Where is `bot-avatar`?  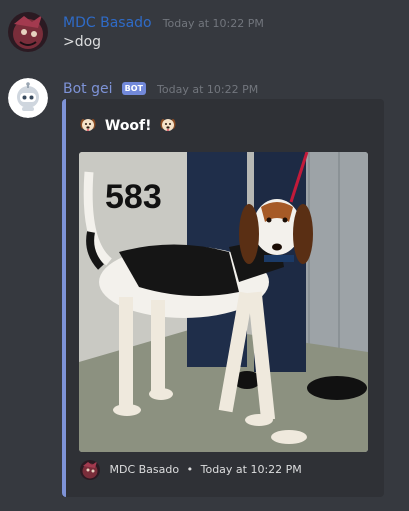 bot-avatar is located at coordinates (28, 98).